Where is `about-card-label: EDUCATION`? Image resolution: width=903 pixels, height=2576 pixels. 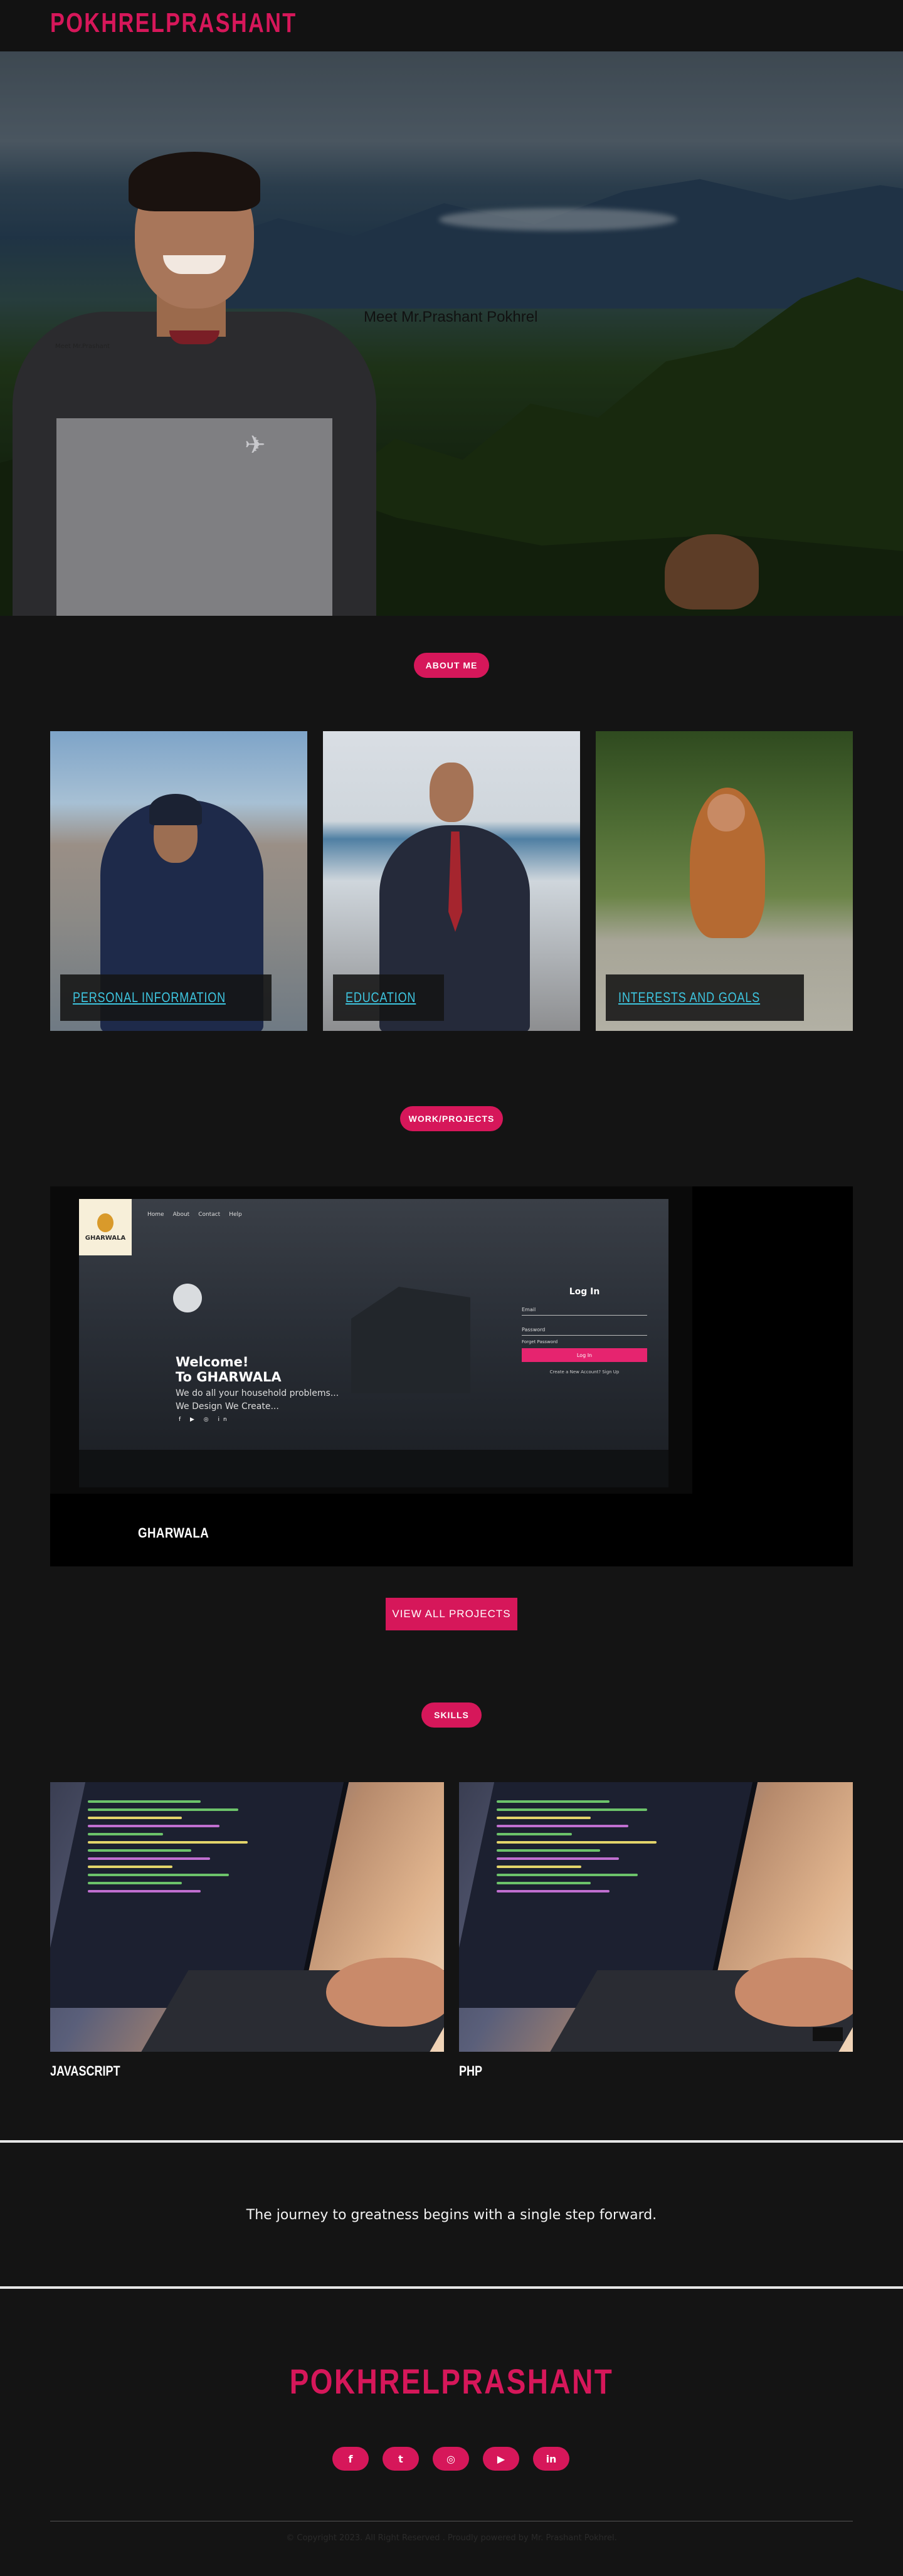 about-card-label: EDUCATION is located at coordinates (388, 997).